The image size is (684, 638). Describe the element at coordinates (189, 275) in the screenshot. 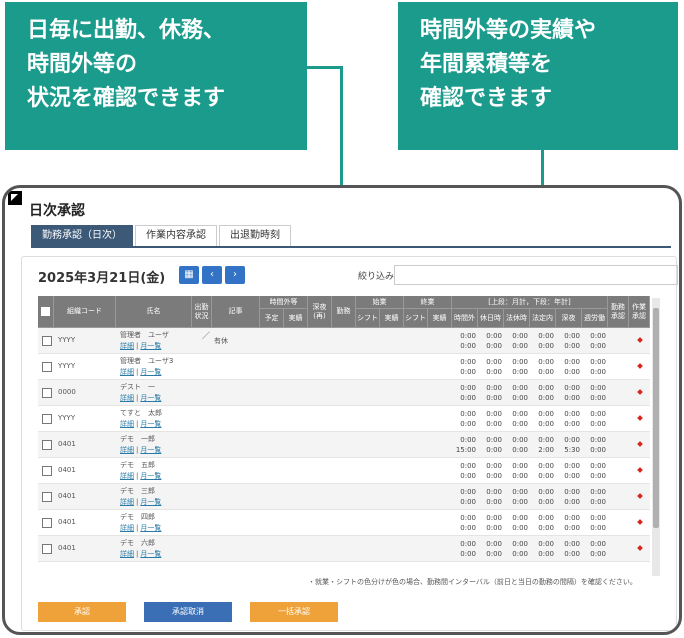

I see `calendar-icon: ▦` at that location.